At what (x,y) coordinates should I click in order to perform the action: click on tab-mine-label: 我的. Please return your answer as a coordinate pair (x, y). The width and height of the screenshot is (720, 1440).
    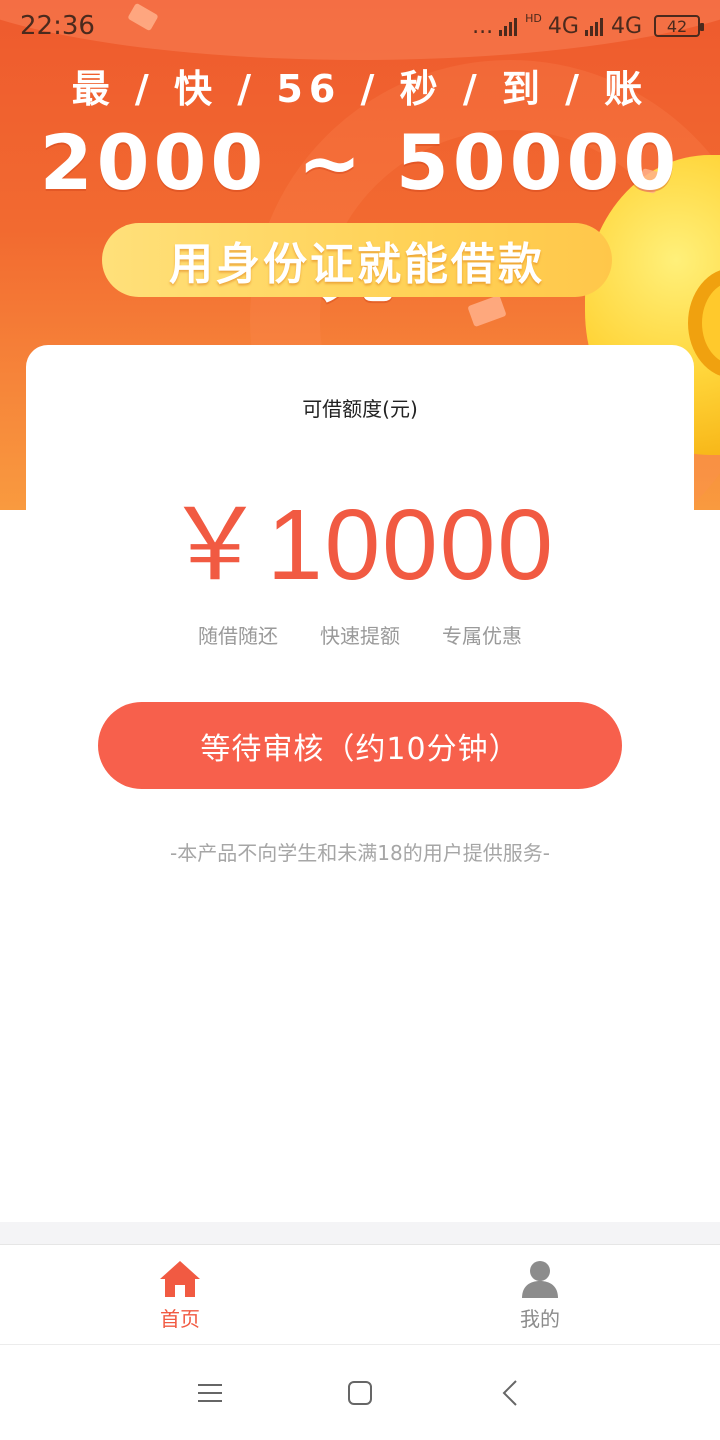
    Looking at the image, I should click on (540, 1318).